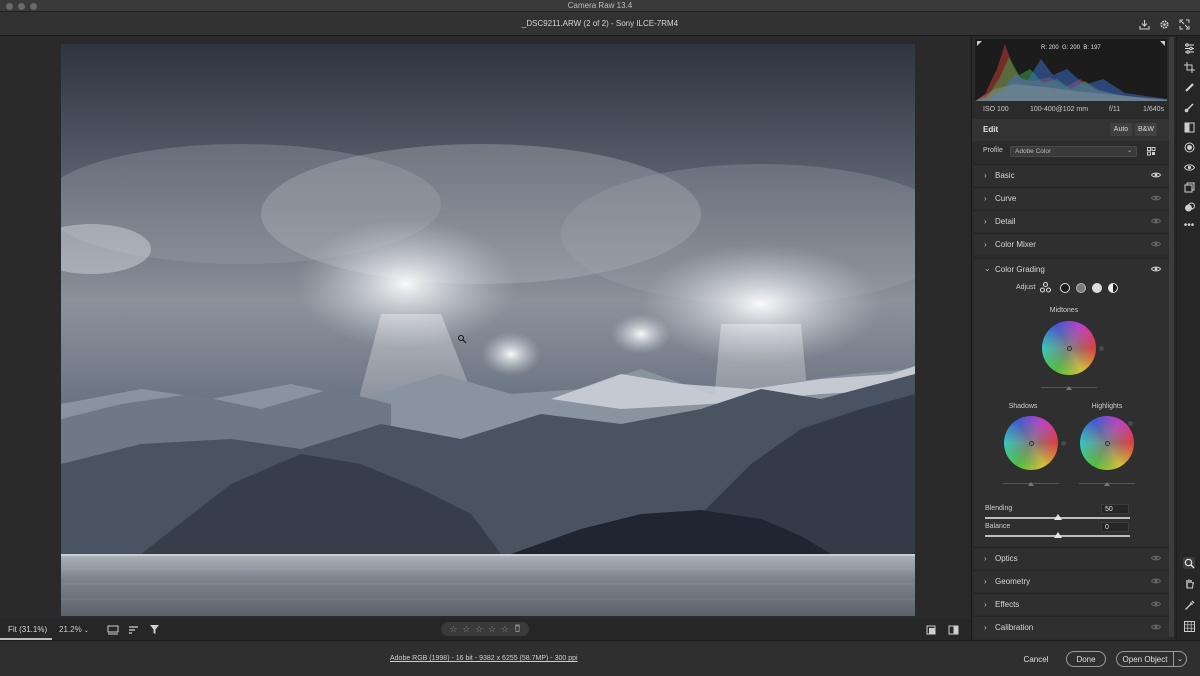 The height and width of the screenshot is (676, 1200). I want to click on histogram: R: 200 G: 200 B: 197, so click(1071, 70).